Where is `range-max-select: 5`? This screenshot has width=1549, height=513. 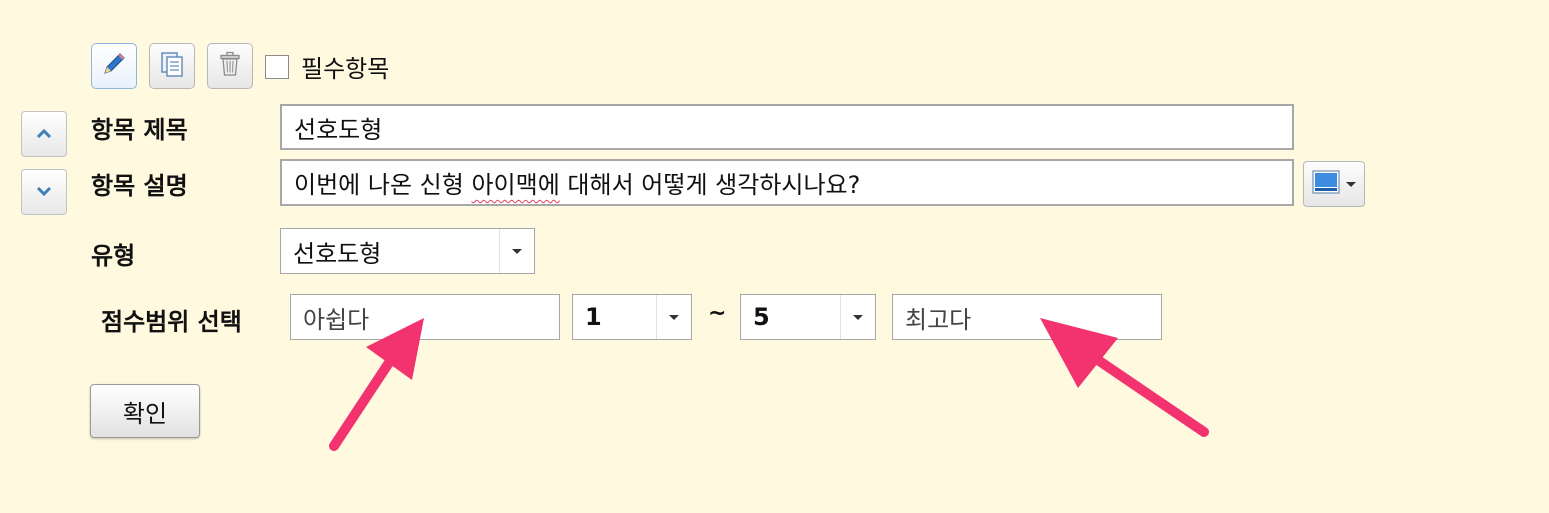
range-max-select: 5 is located at coordinates (808, 317).